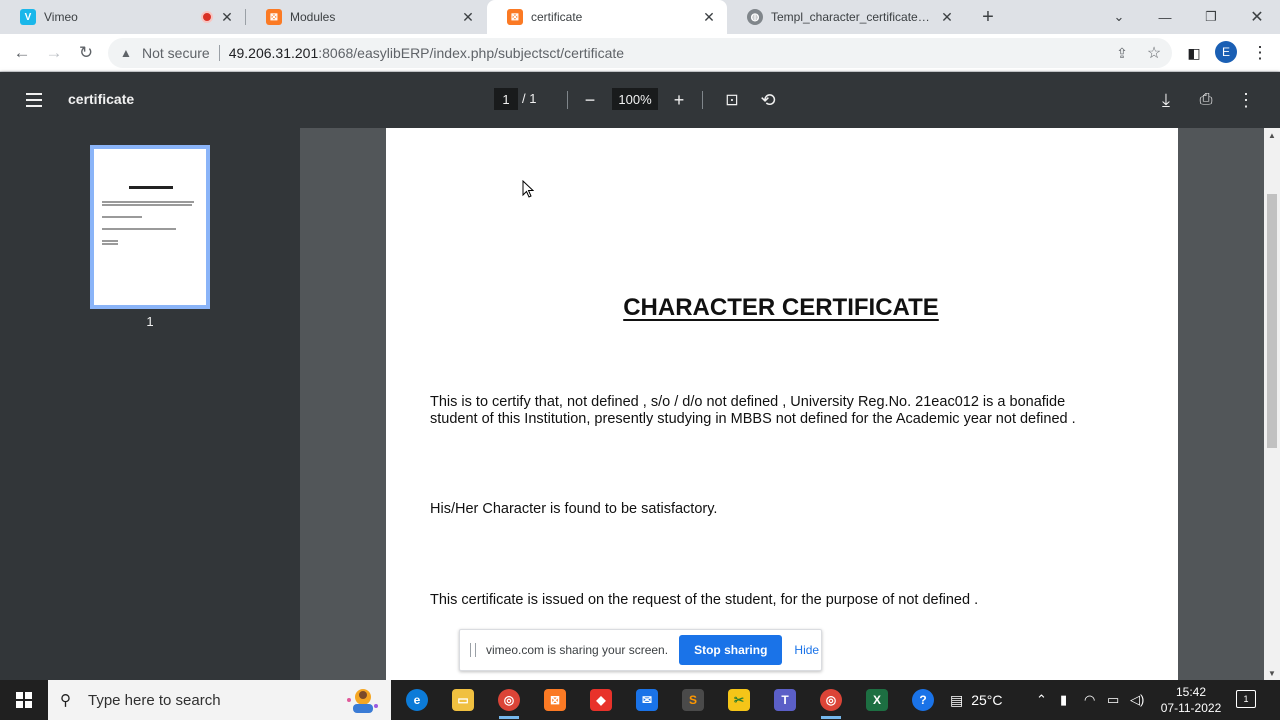  I want to click on restore-button: ❐, so click(1211, 17).